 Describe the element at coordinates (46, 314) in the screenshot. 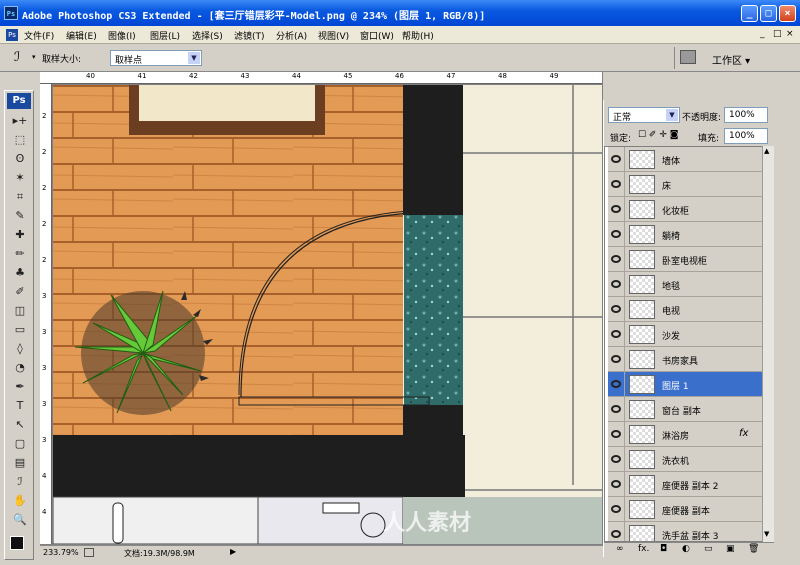

I see `vertical-ruler: 2 2 2 2 2 3 3 3 3 3 4 4` at that location.